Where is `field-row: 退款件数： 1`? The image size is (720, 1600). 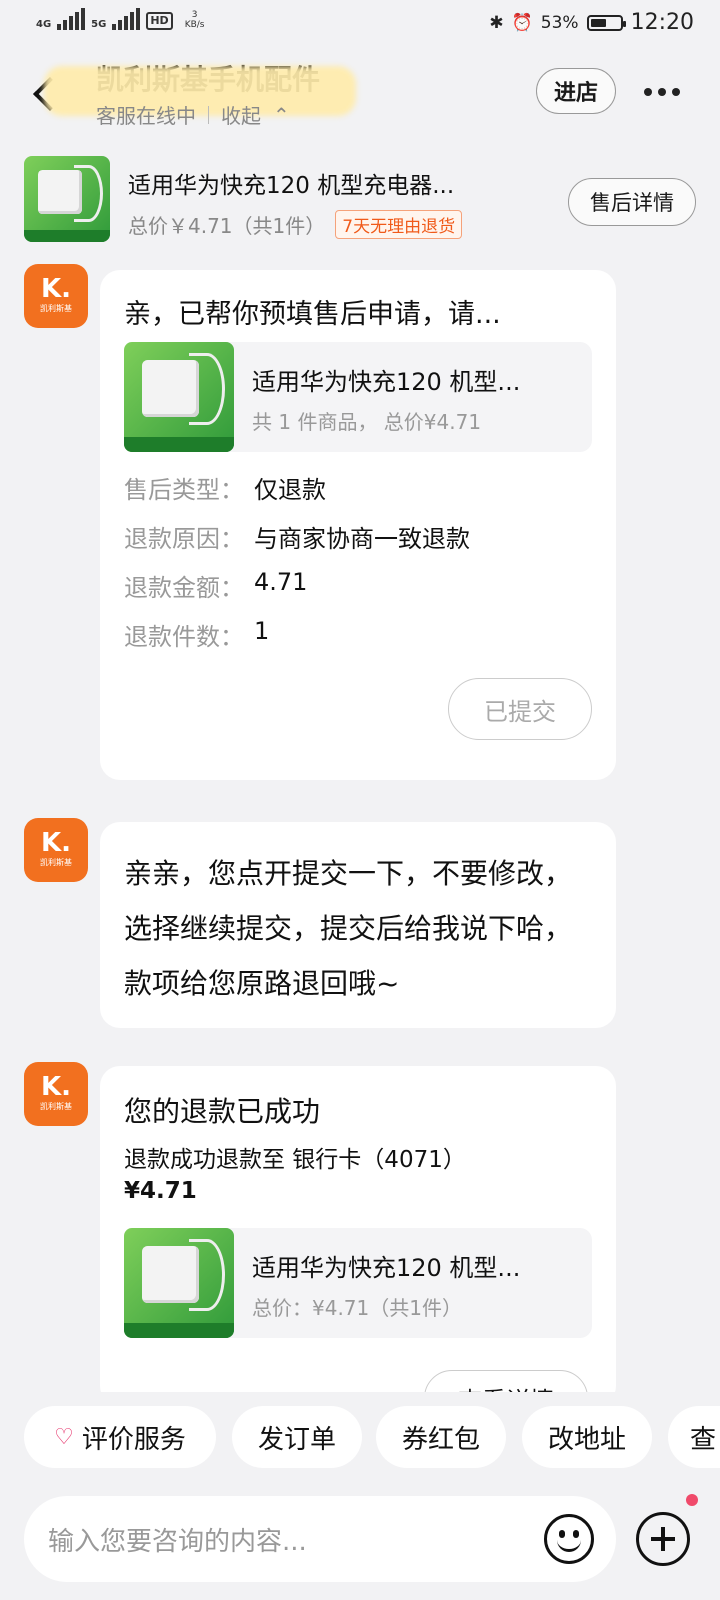 field-row: 退款件数： 1 is located at coordinates (197, 634).